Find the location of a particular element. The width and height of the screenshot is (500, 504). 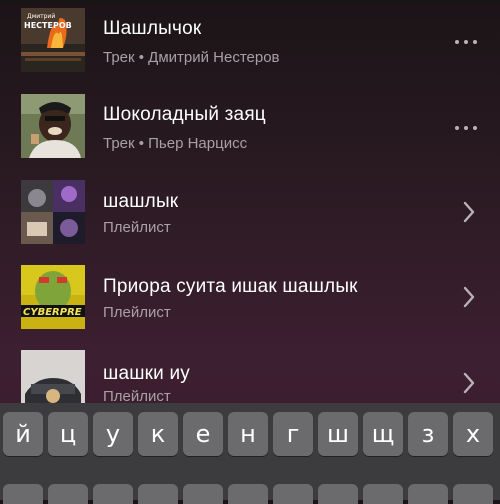

result-title: шашлык is located at coordinates (141, 201).